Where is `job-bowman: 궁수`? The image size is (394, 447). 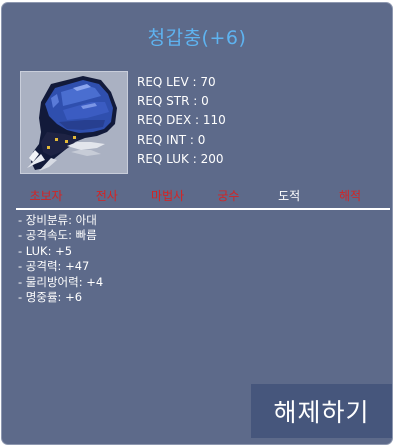 job-bowman: 궁수 is located at coordinates (228, 196).